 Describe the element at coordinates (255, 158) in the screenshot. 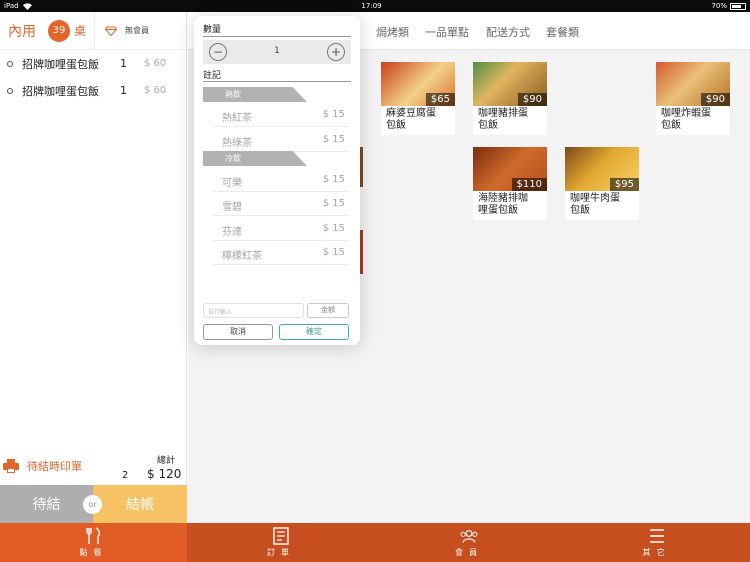

I see `group-cold-drinks: 冷飲` at that location.